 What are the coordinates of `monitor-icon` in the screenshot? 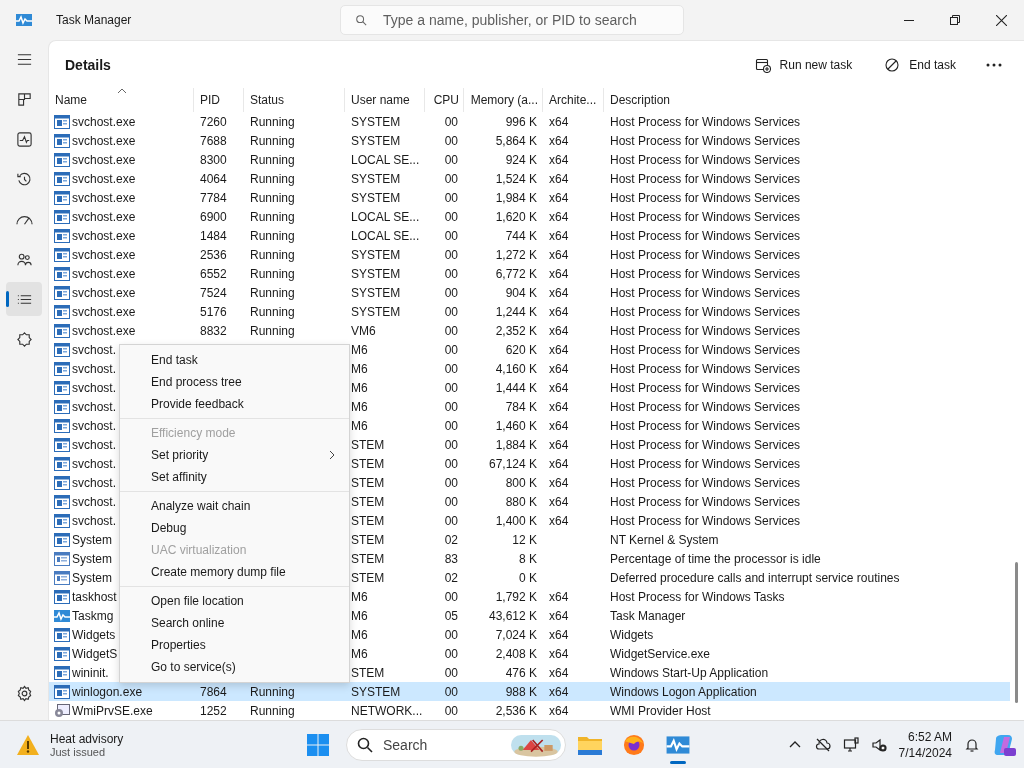 It's located at (850, 744).